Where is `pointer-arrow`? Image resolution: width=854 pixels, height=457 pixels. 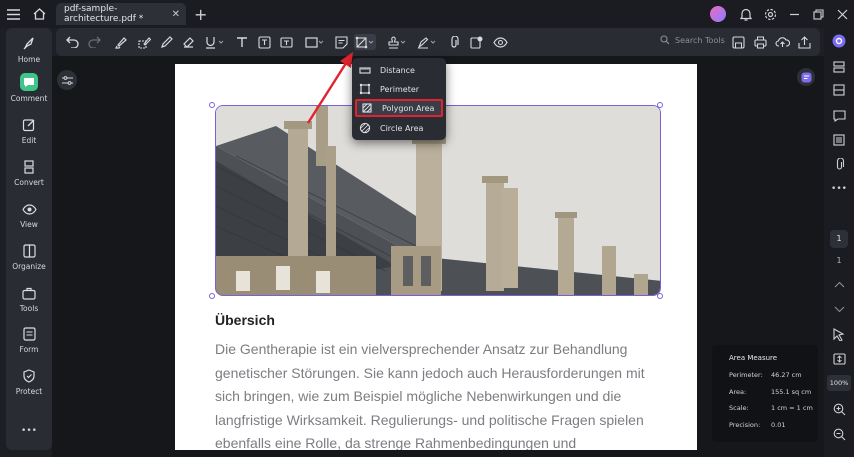
pointer-arrow is located at coordinates (329, 88).